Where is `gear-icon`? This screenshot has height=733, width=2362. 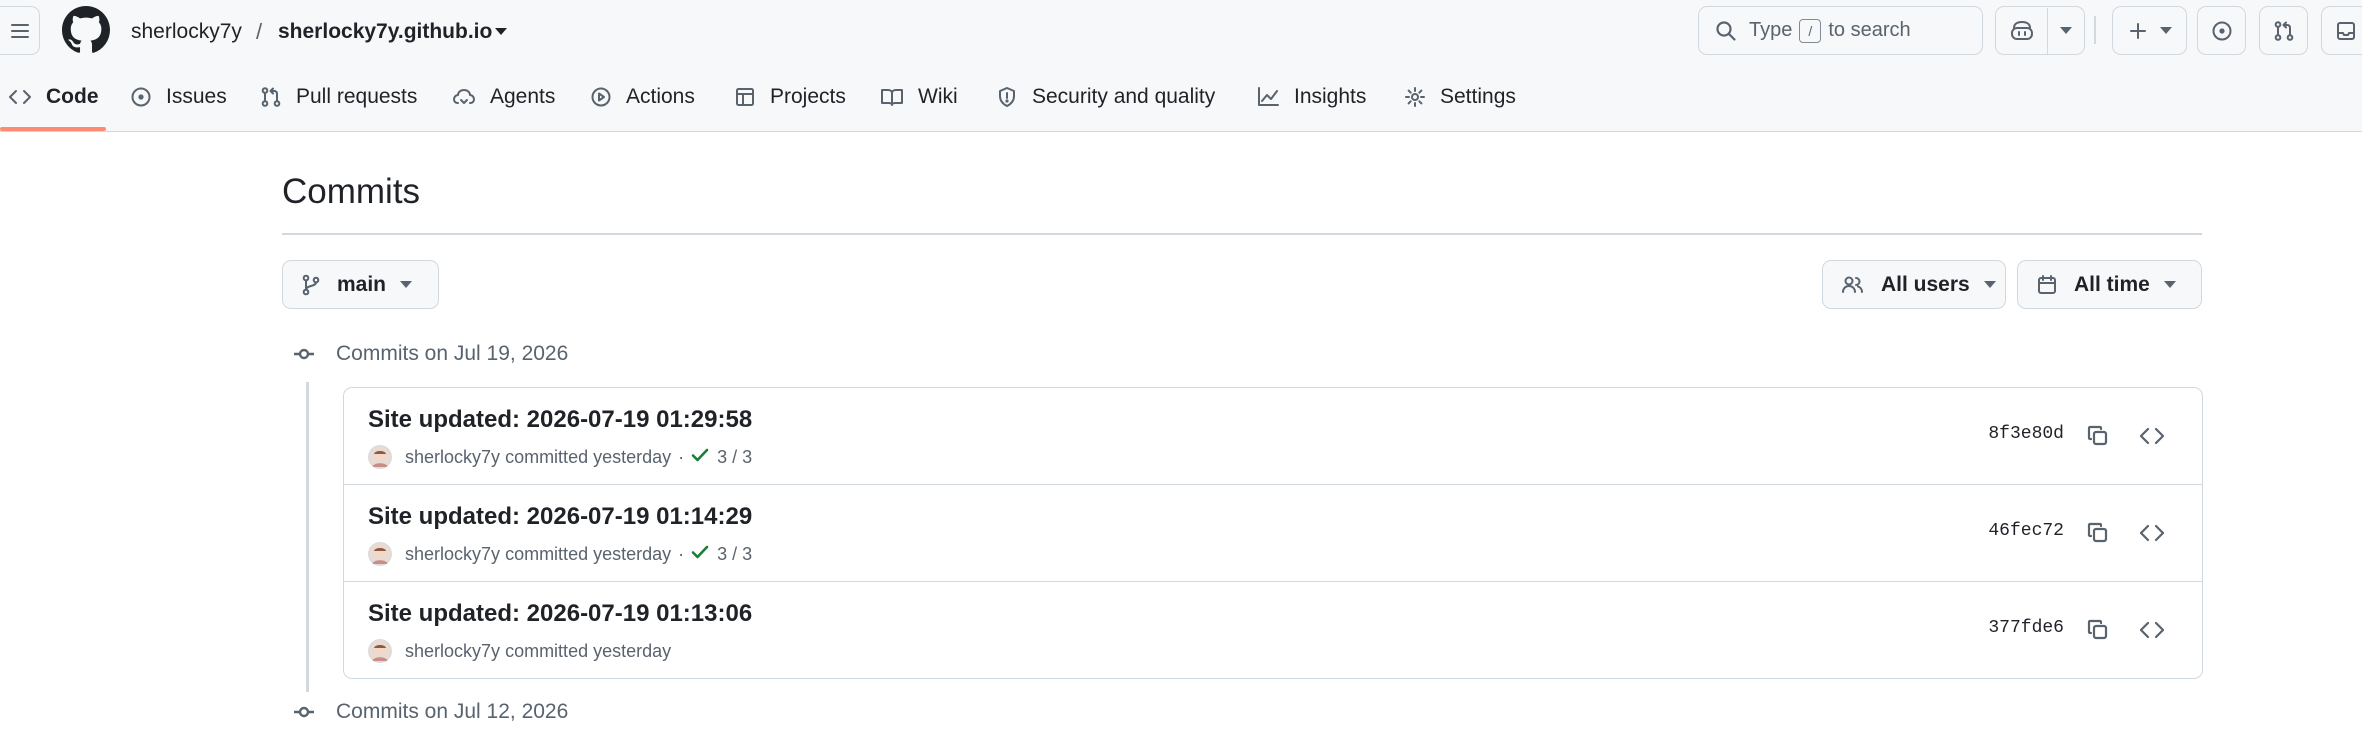 gear-icon is located at coordinates (1415, 97).